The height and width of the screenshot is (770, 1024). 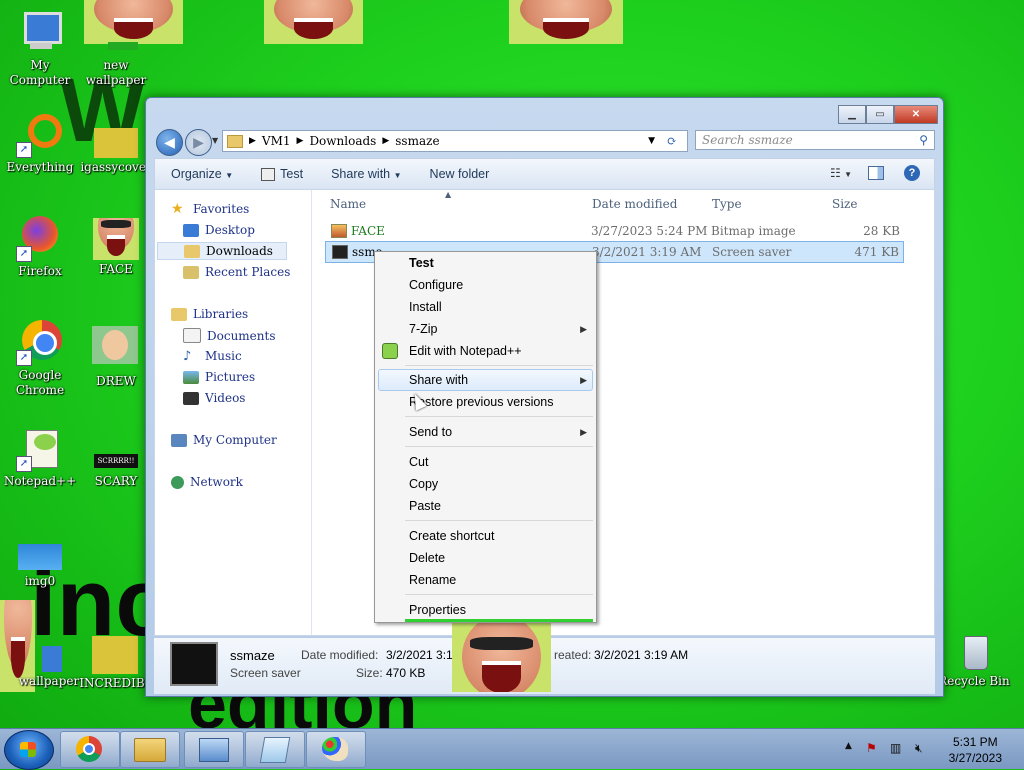 I want to click on menu-separator, so click(x=499, y=365).